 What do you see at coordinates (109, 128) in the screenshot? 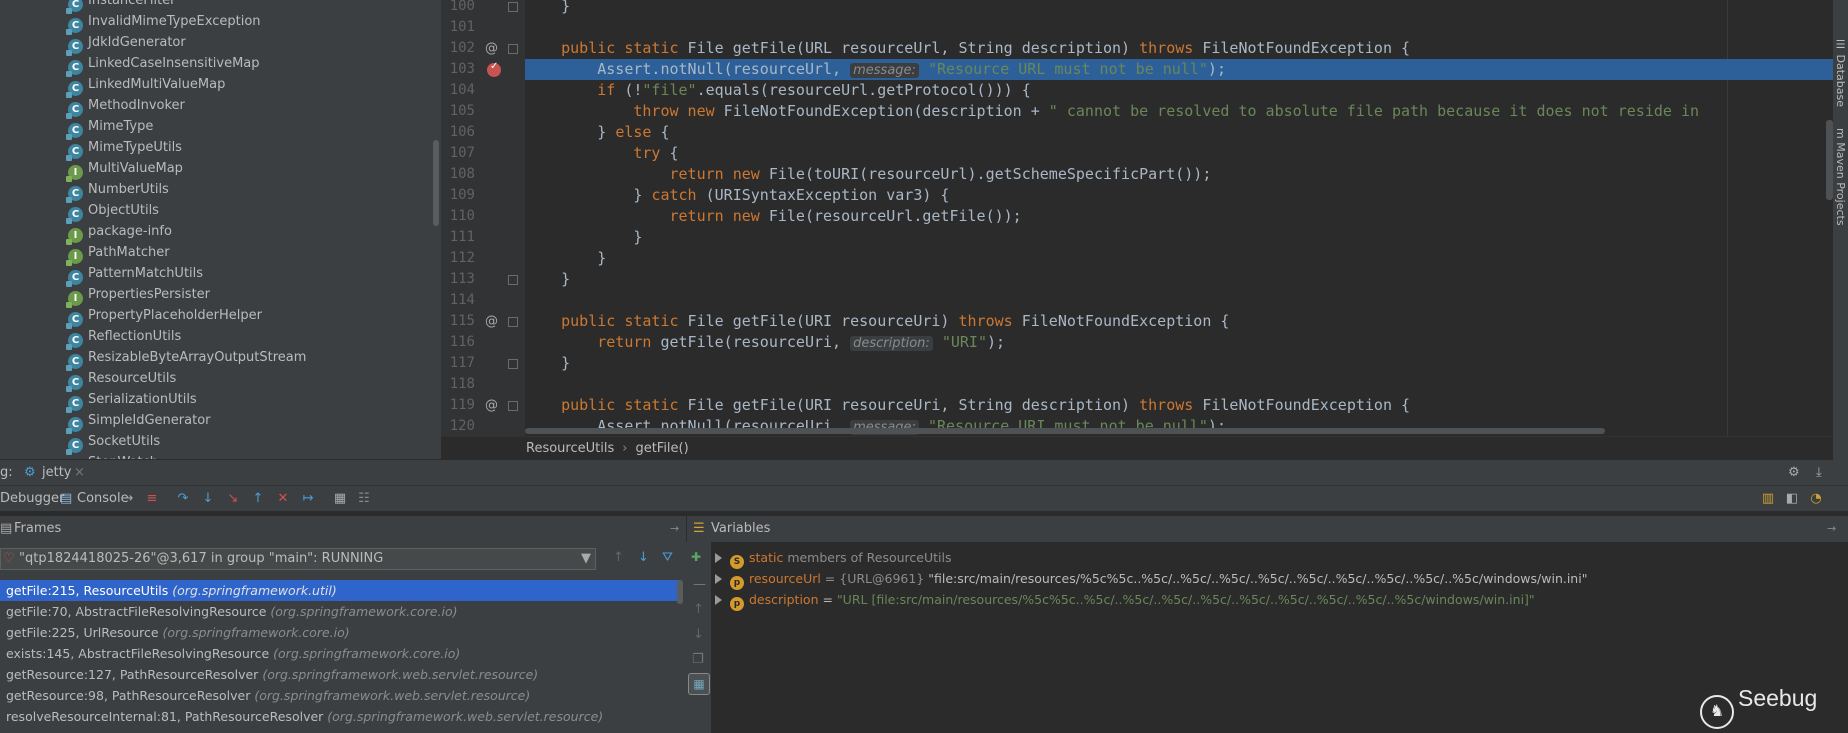
I see `tree-item: C MimeType` at bounding box center [109, 128].